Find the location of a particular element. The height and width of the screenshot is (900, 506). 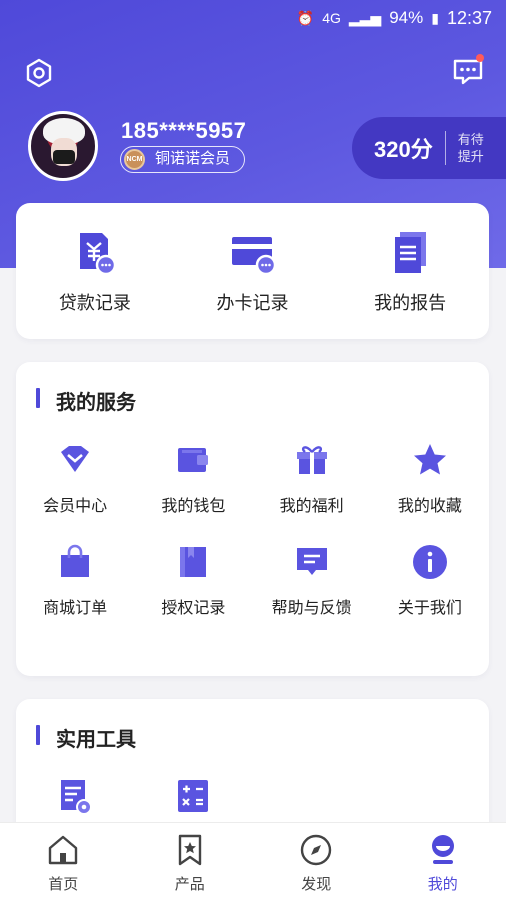

message-button is located at coordinates (468, 71).